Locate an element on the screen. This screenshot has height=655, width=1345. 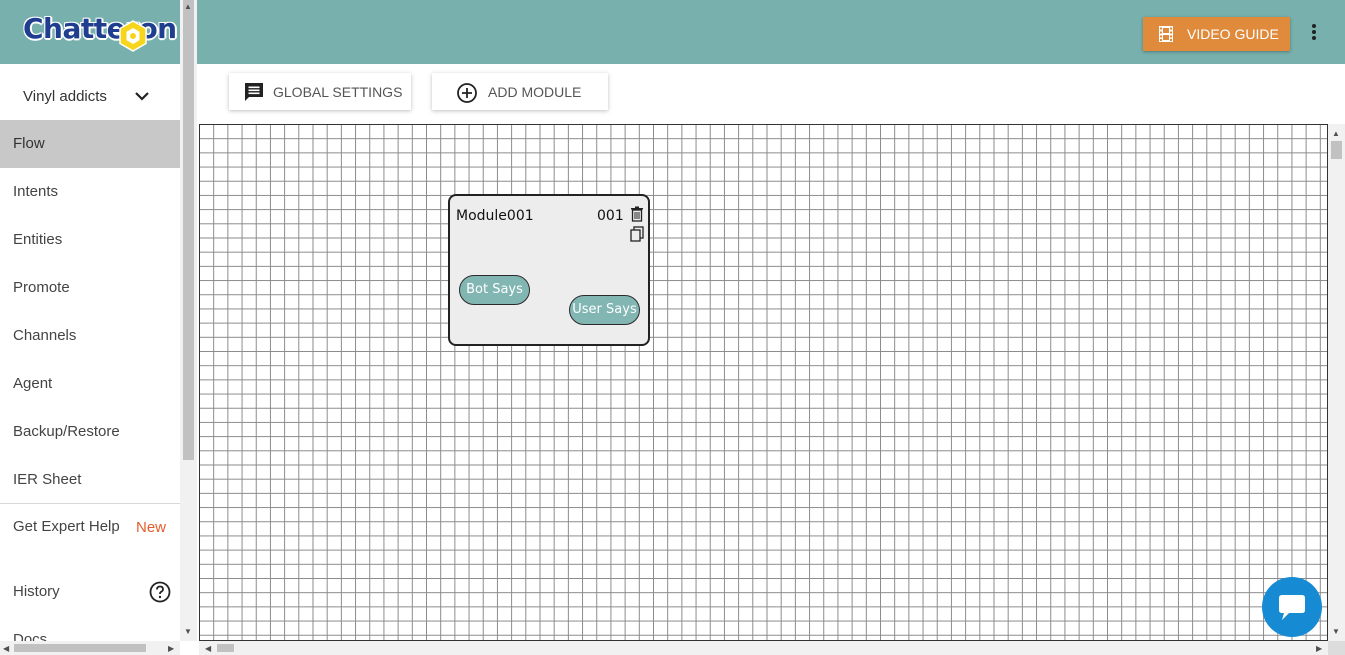
chevron-down-icon is located at coordinates (142, 96).